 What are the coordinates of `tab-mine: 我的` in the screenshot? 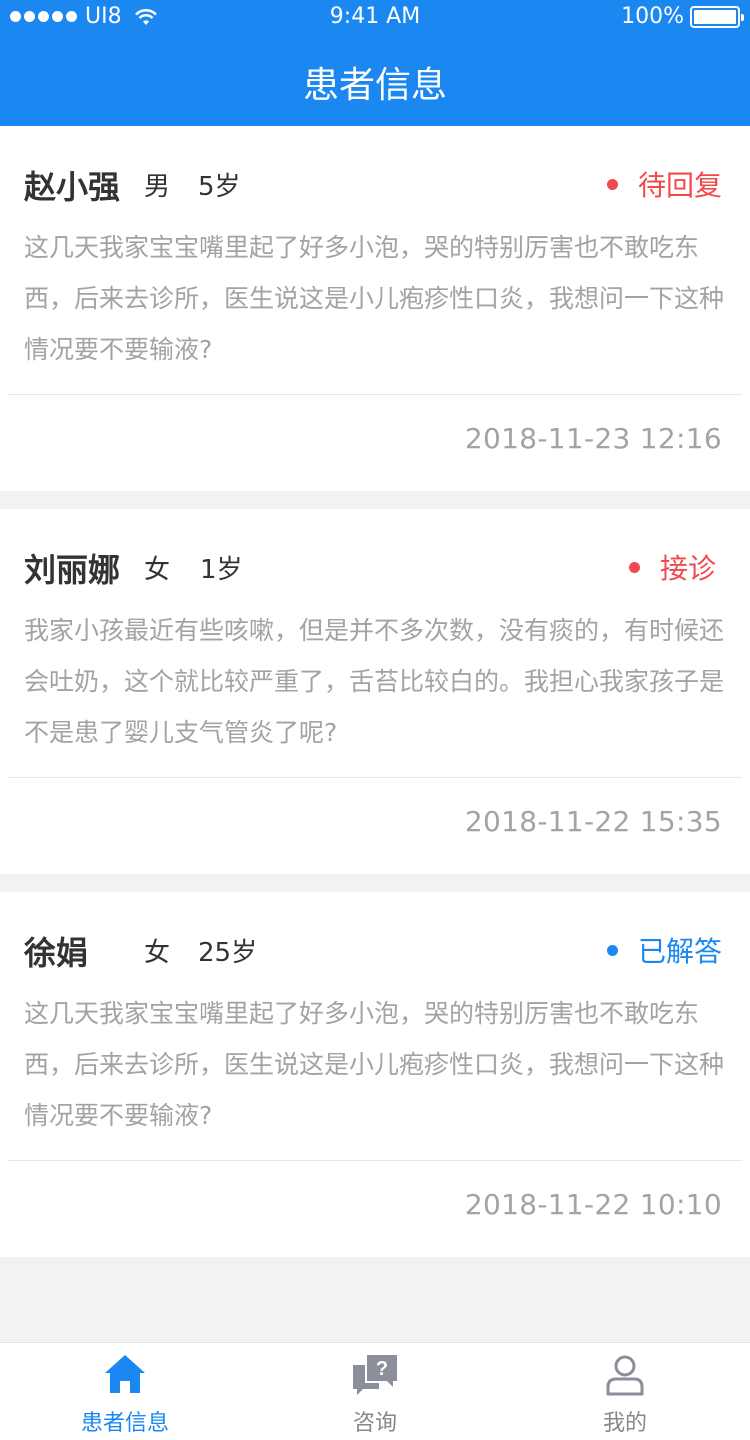 It's located at (625, 1391).